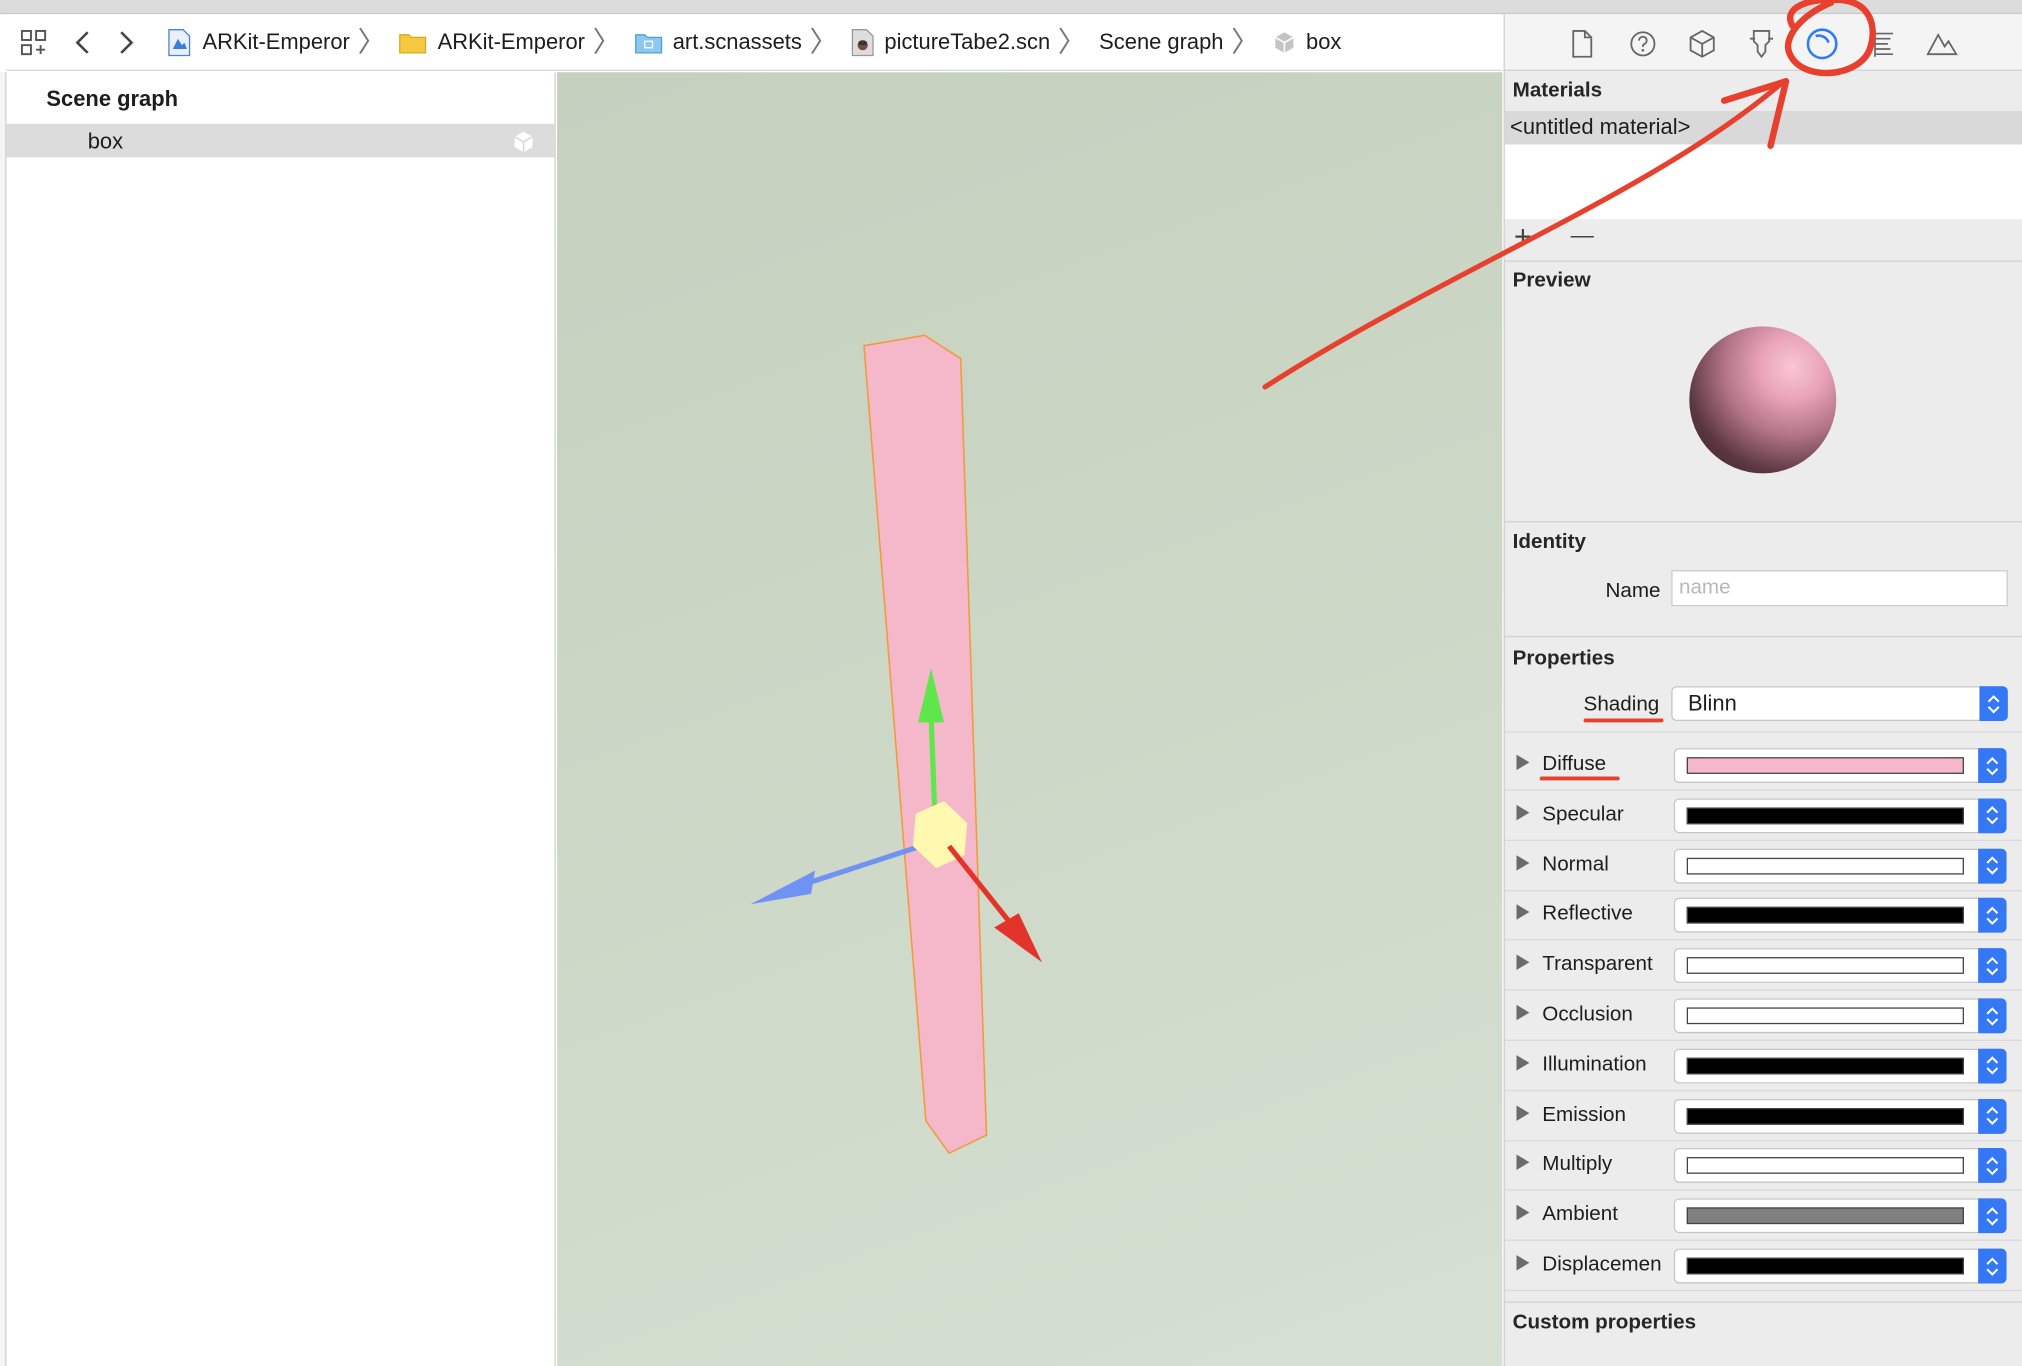 The width and height of the screenshot is (2022, 1366). What do you see at coordinates (492, 42) in the screenshot?
I see `breadcrumb-folder: ARKit-Emperor` at bounding box center [492, 42].